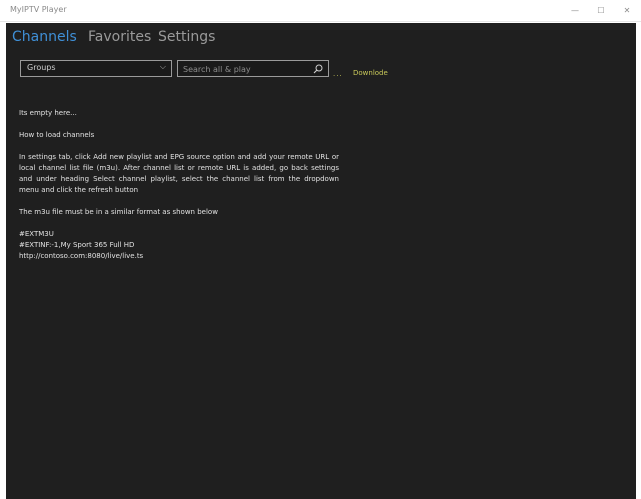  What do you see at coordinates (77, 245) in the screenshot?
I see `example-line: #EXTINF:-1,My Sport 365 Full HD` at bounding box center [77, 245].